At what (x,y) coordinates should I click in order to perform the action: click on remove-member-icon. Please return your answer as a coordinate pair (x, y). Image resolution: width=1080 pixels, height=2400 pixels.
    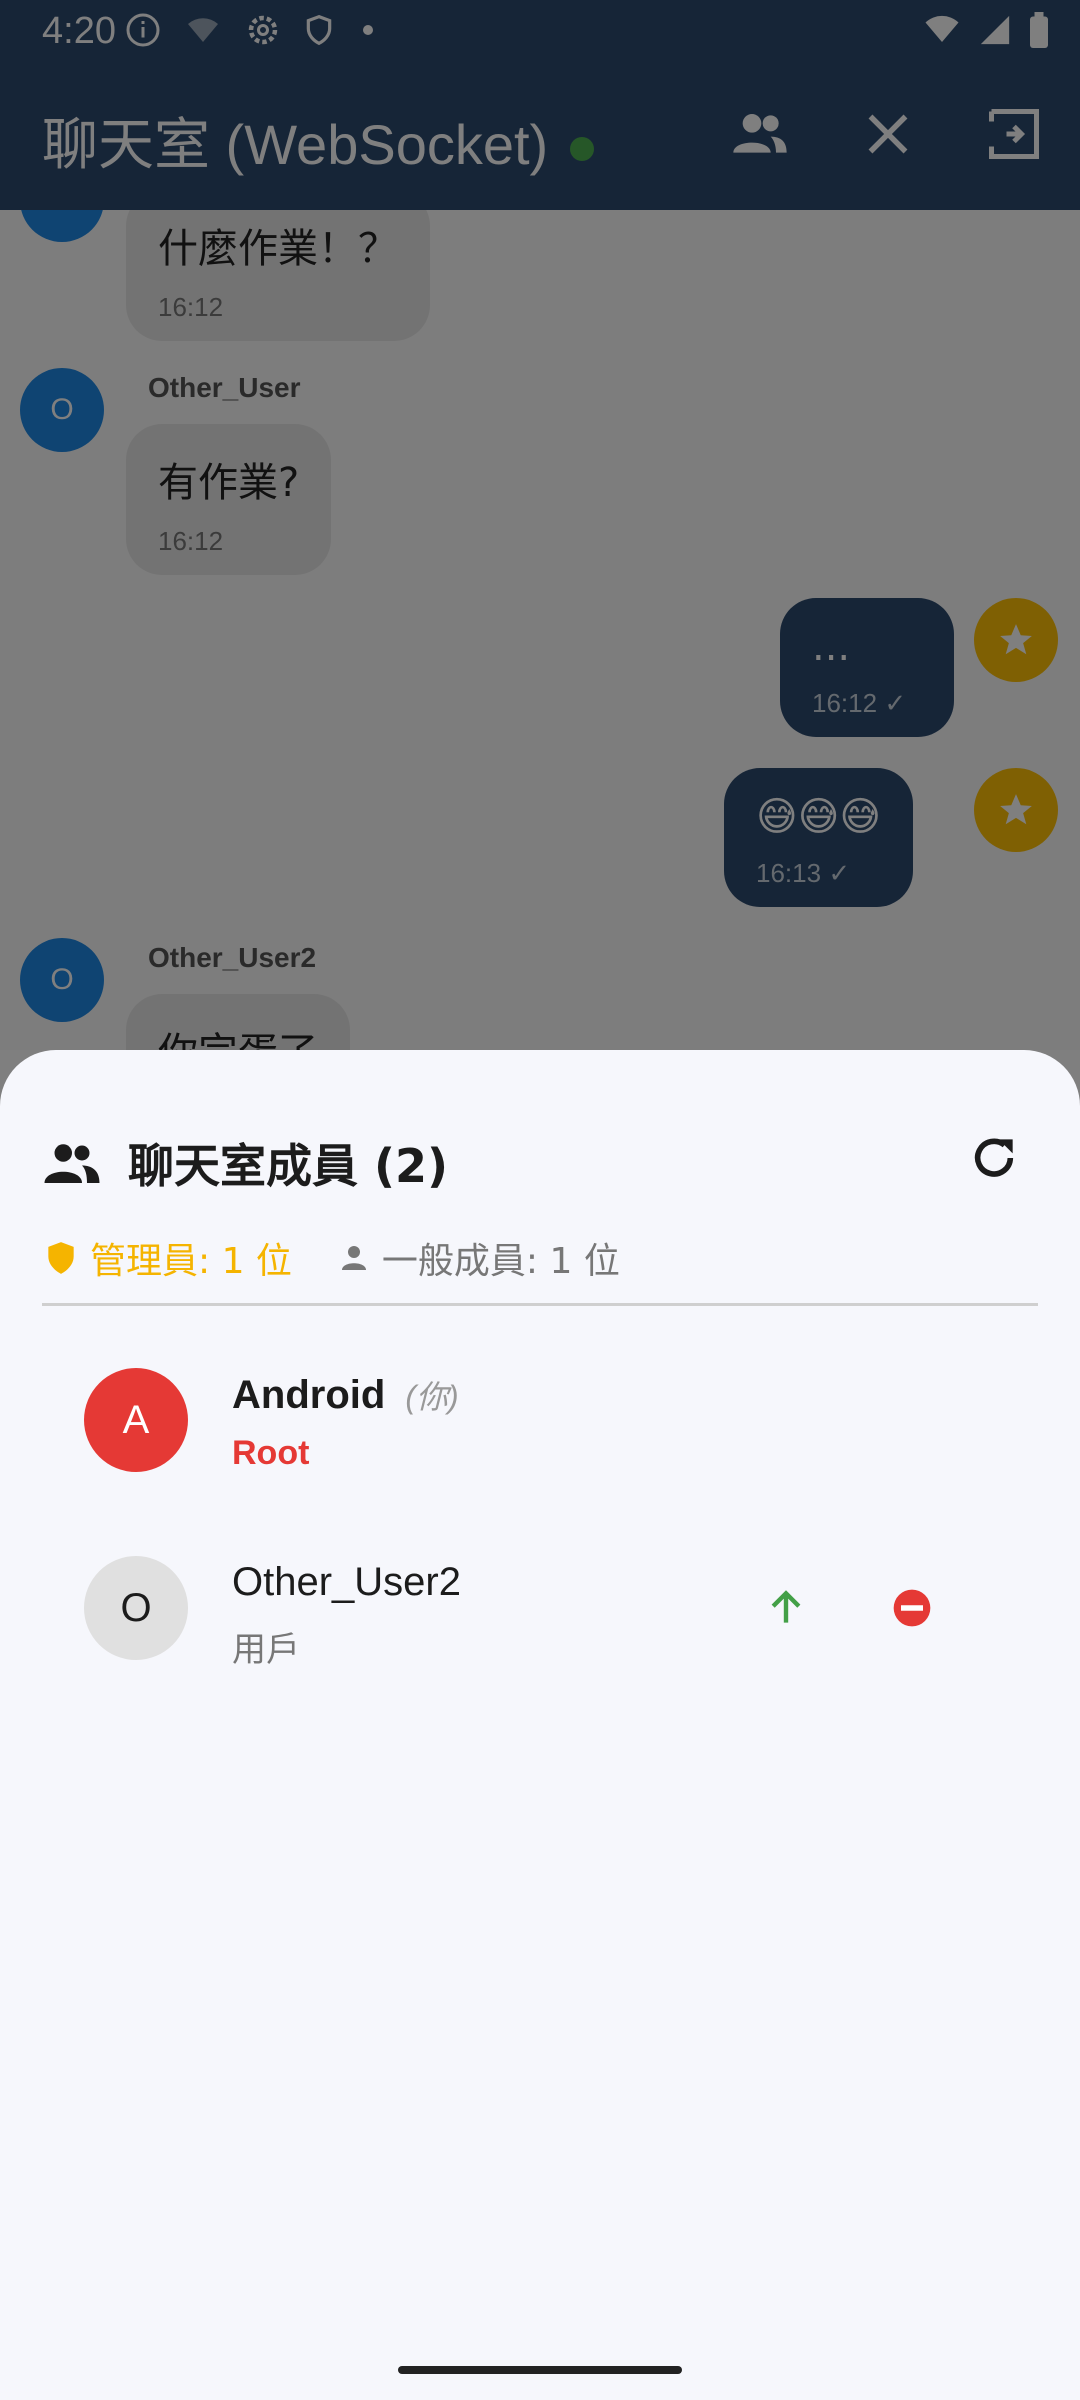
    Looking at the image, I should click on (912, 1608).